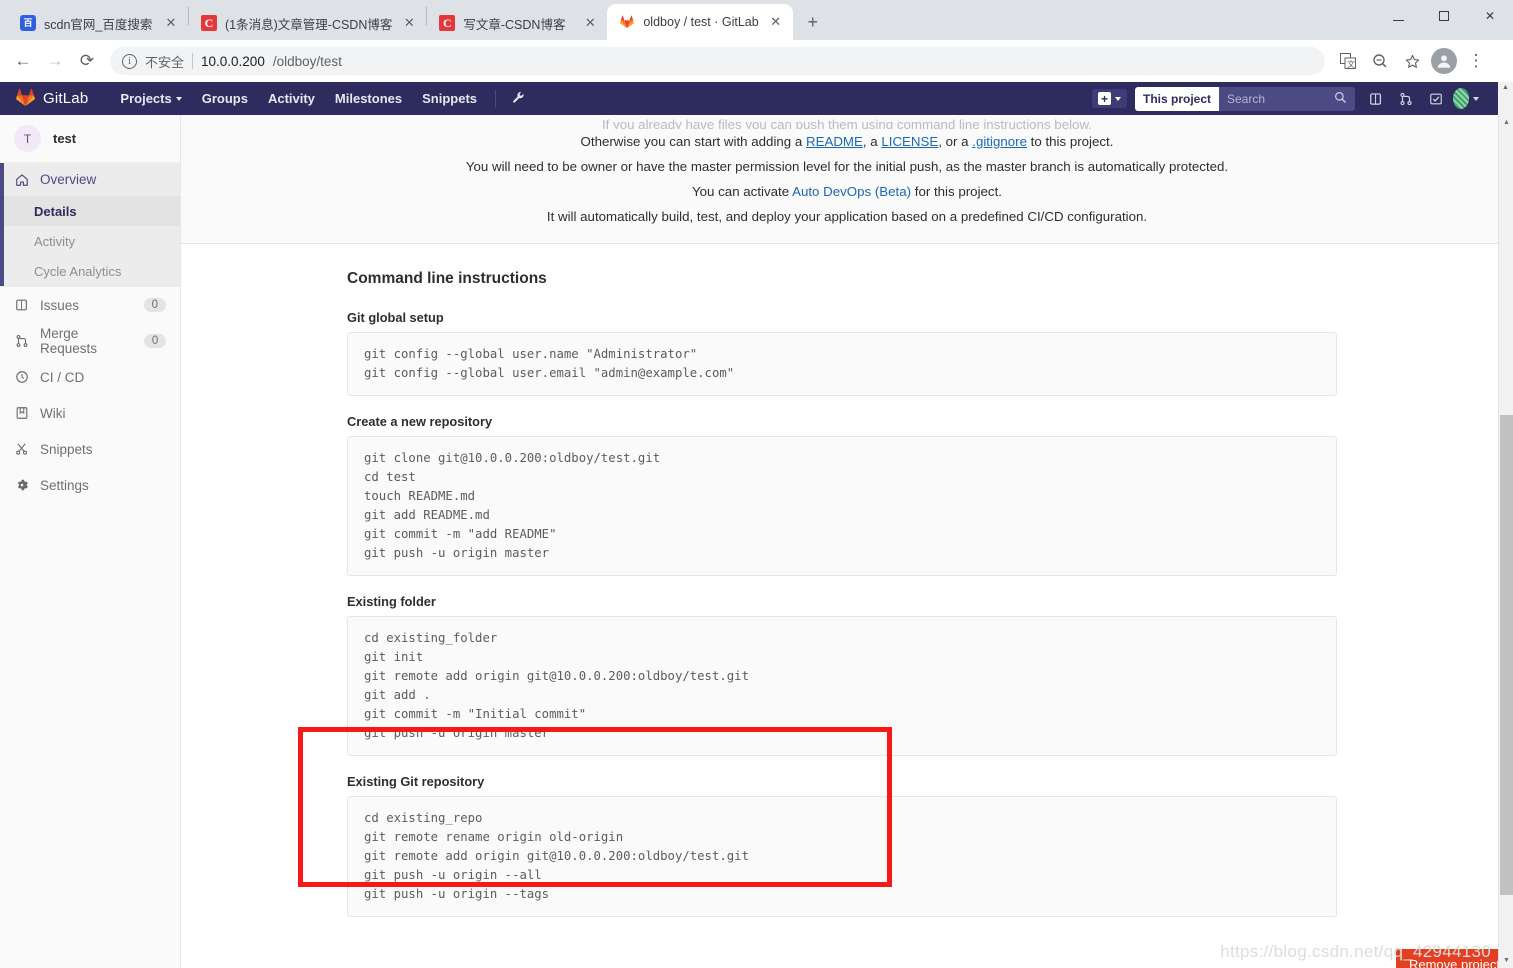  Describe the element at coordinates (1506, 960) in the screenshot. I see `scrollbar-down-arrow: ▼` at that location.